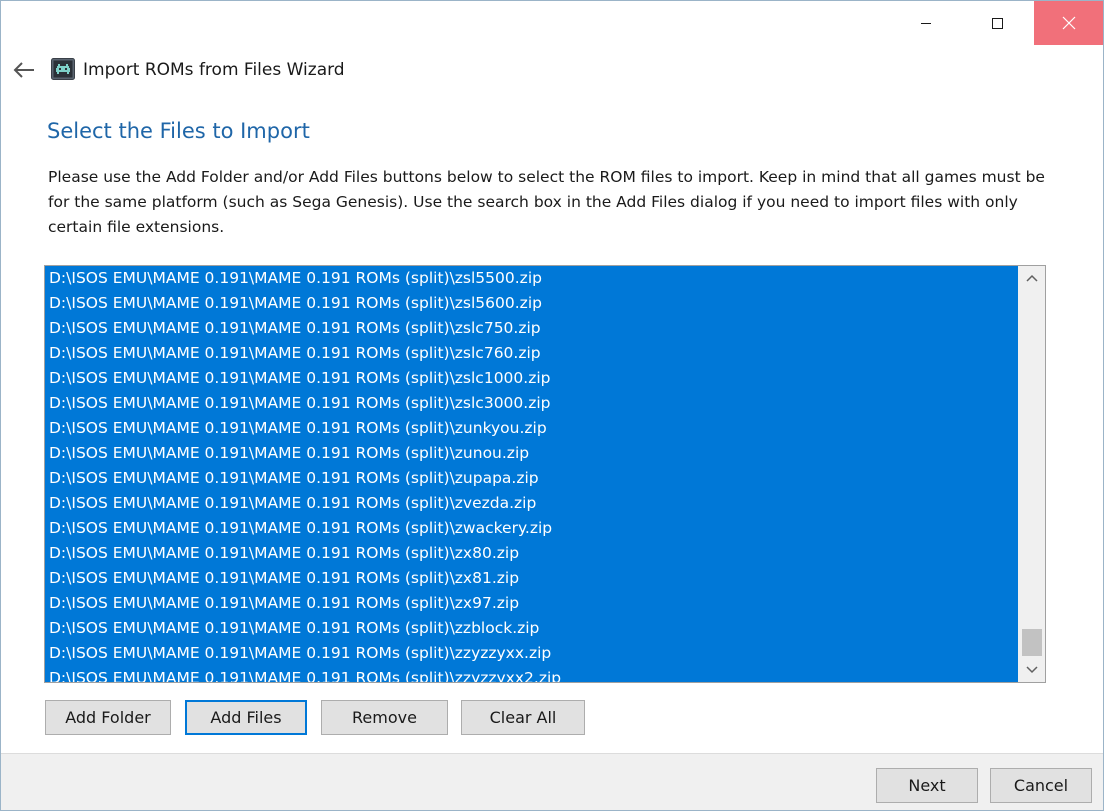 This screenshot has width=1104, height=811. I want to click on scroll-down-button, so click(1031, 670).